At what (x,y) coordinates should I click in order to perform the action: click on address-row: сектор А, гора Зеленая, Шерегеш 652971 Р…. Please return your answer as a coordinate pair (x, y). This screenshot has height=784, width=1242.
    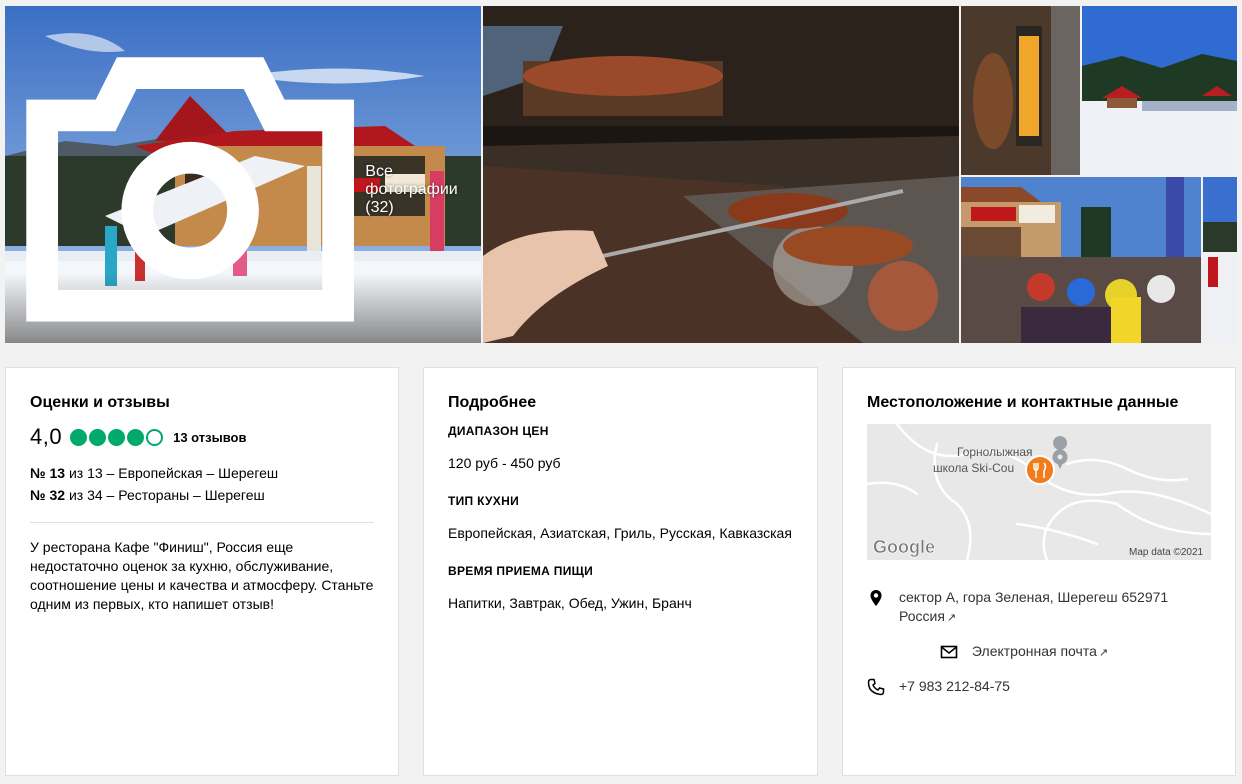
    Looking at the image, I should click on (1039, 608).